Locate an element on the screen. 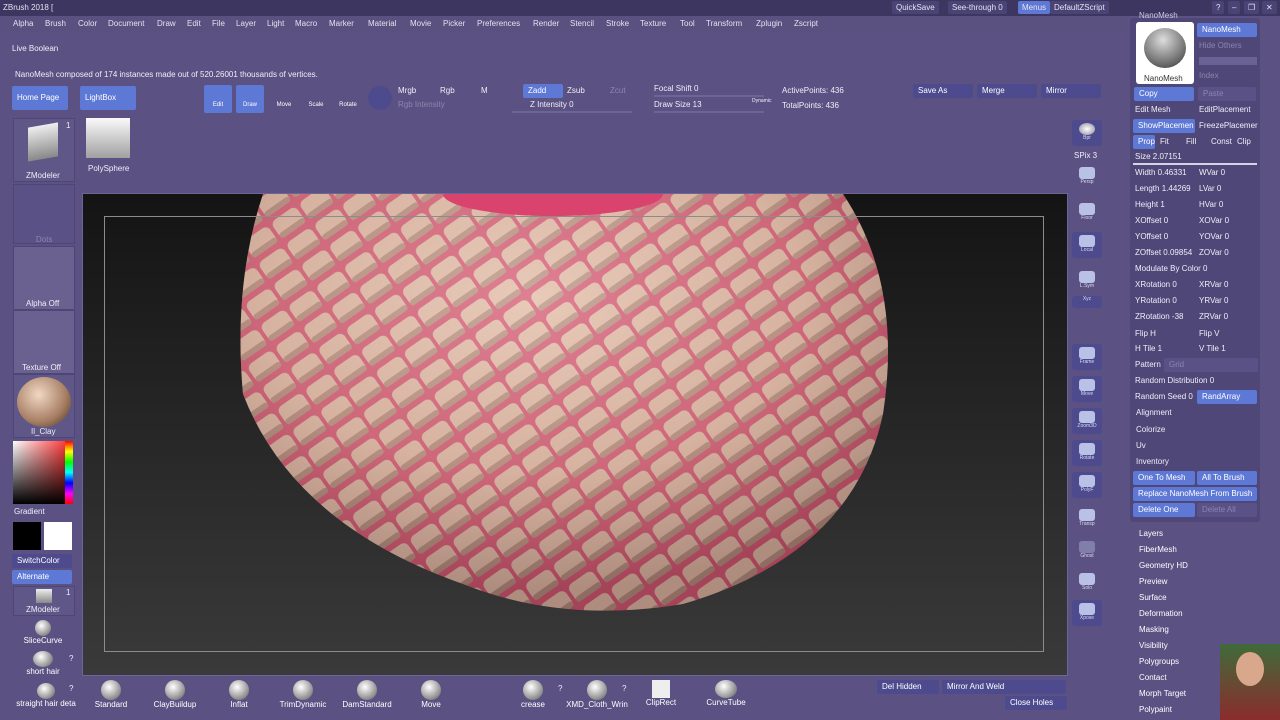 The image size is (1280, 720). xpose-button: Xpose is located at coordinates (1087, 613).